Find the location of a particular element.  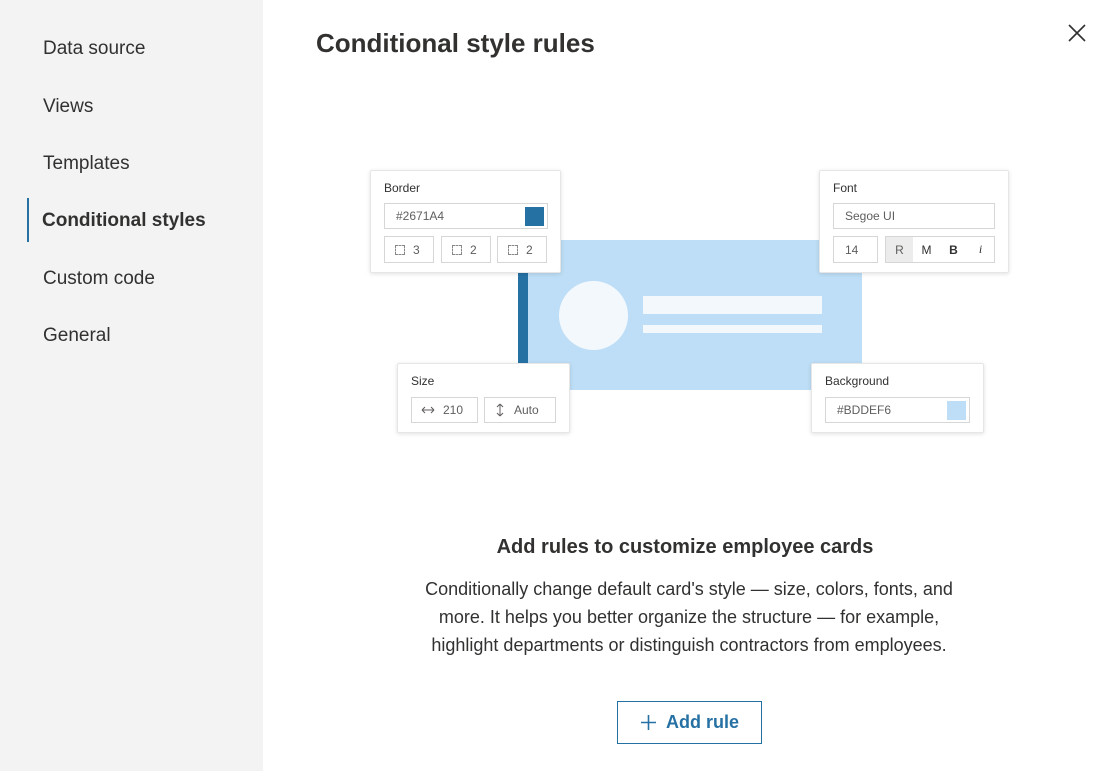

add-rule-label: Add rule is located at coordinates (702, 722).